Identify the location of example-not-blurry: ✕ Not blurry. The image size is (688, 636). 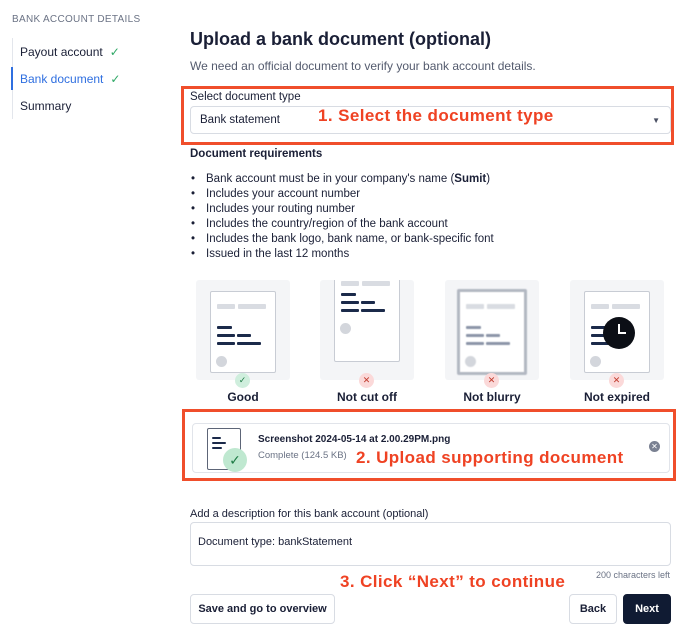
(492, 342).